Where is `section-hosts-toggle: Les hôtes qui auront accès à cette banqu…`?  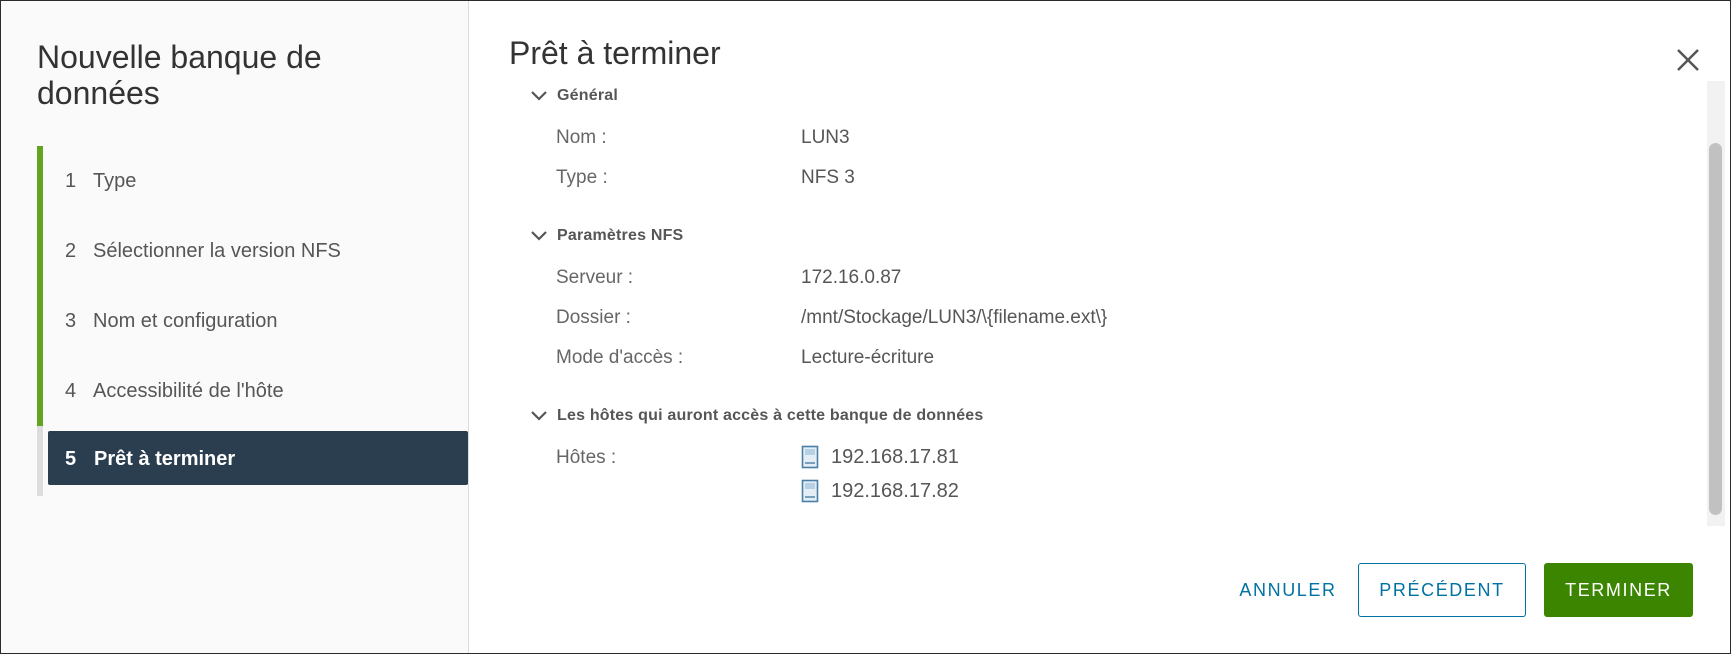 section-hosts-toggle: Les hôtes qui auront accès à cette banqu… is located at coordinates (756, 416).